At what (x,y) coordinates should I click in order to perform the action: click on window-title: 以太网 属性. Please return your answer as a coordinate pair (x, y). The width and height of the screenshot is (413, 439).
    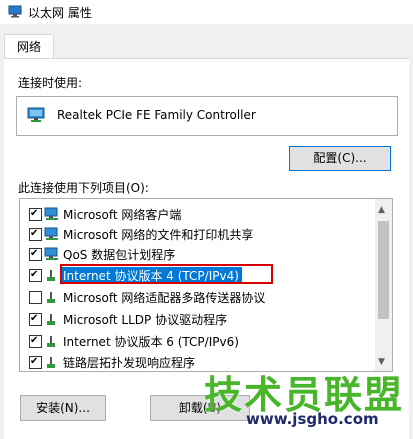
    Looking at the image, I should click on (60, 13).